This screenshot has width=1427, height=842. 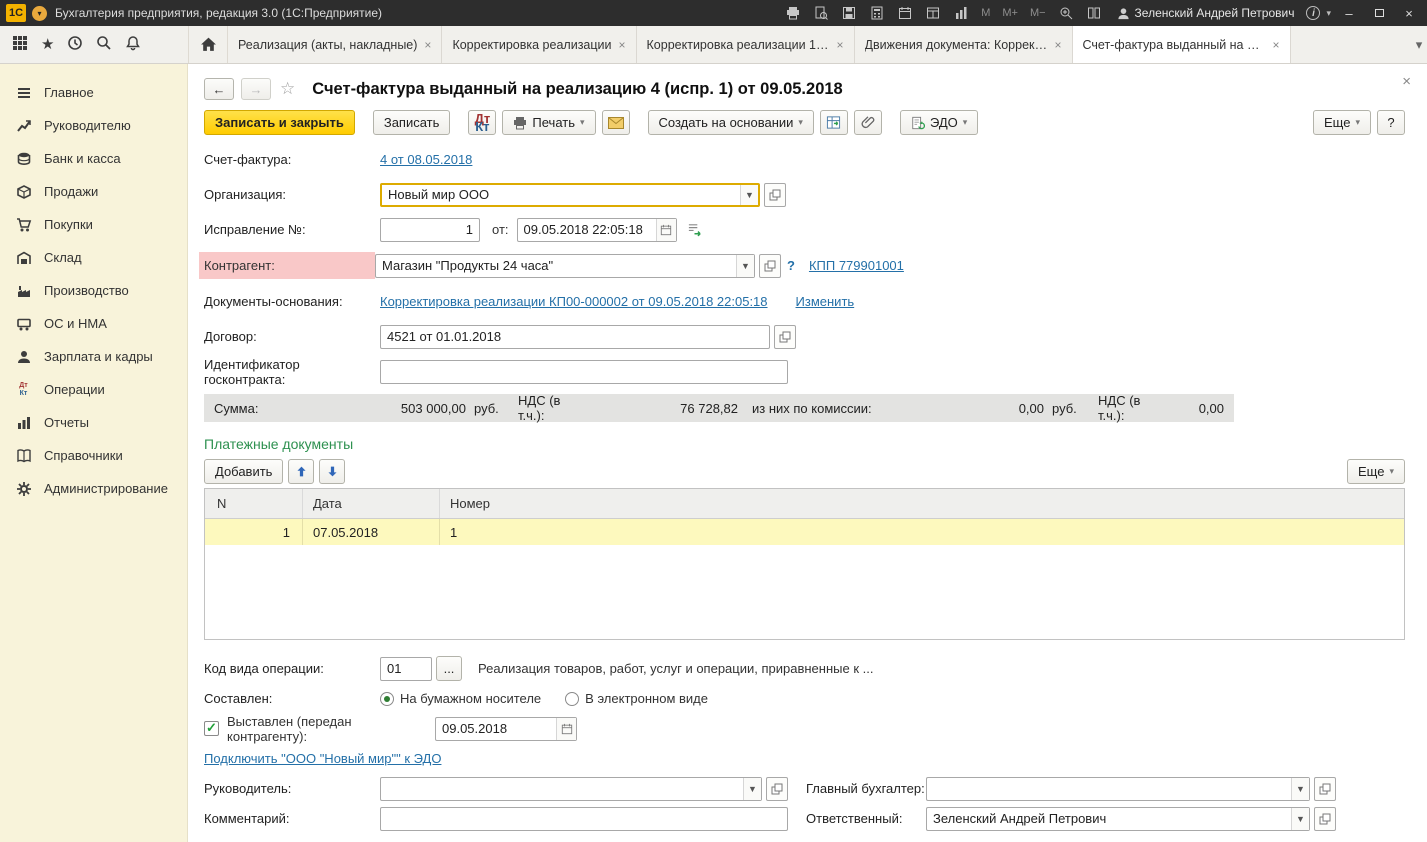 I want to click on manager-open-button, so click(x=777, y=788).